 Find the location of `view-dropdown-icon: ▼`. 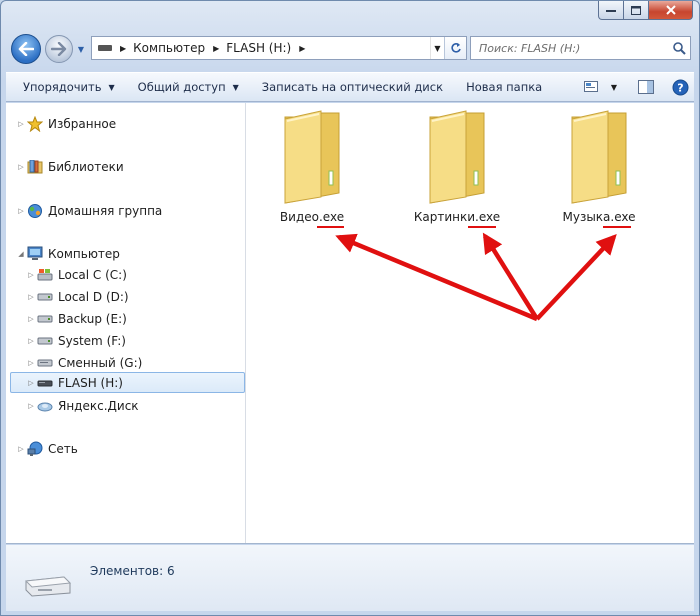

view-dropdown-icon: ▼ is located at coordinates (614, 87).